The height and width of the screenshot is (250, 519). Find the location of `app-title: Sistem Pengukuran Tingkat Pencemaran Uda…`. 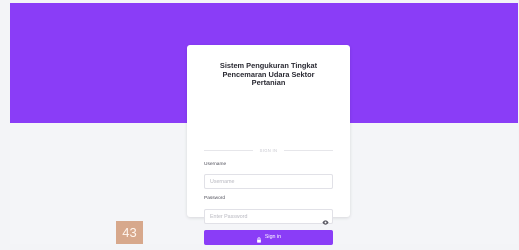

app-title: Sistem Pengukuran Tingkat Pencemaran Uda… is located at coordinates (268, 74).